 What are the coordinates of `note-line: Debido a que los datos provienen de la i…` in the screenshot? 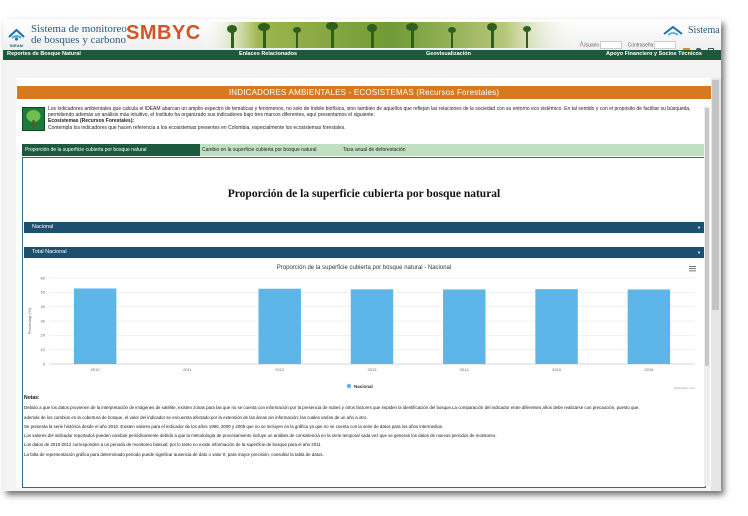 It's located at (332, 408).